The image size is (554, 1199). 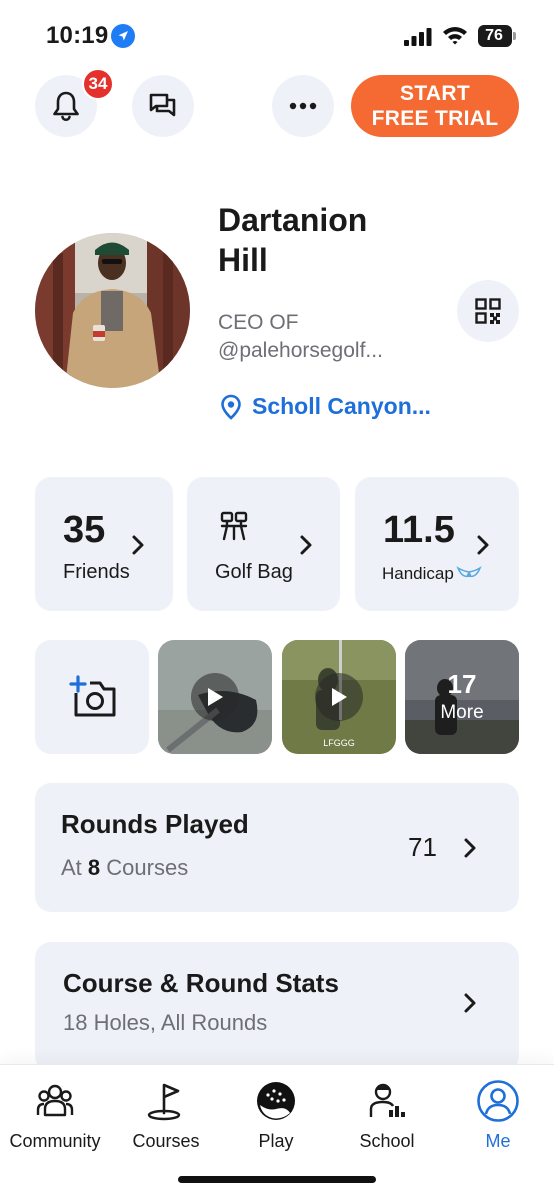 I want to click on map-pin-icon, so click(x=231, y=407).